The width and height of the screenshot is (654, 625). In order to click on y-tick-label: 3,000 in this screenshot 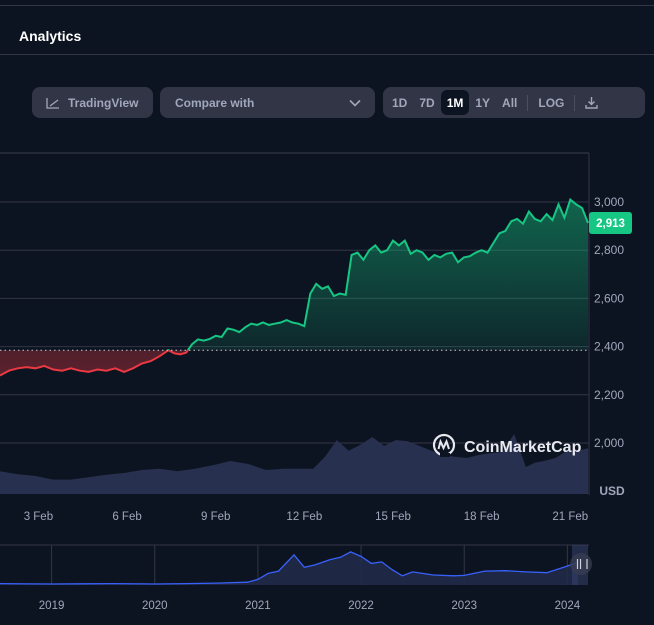, I will do `click(609, 202)`.